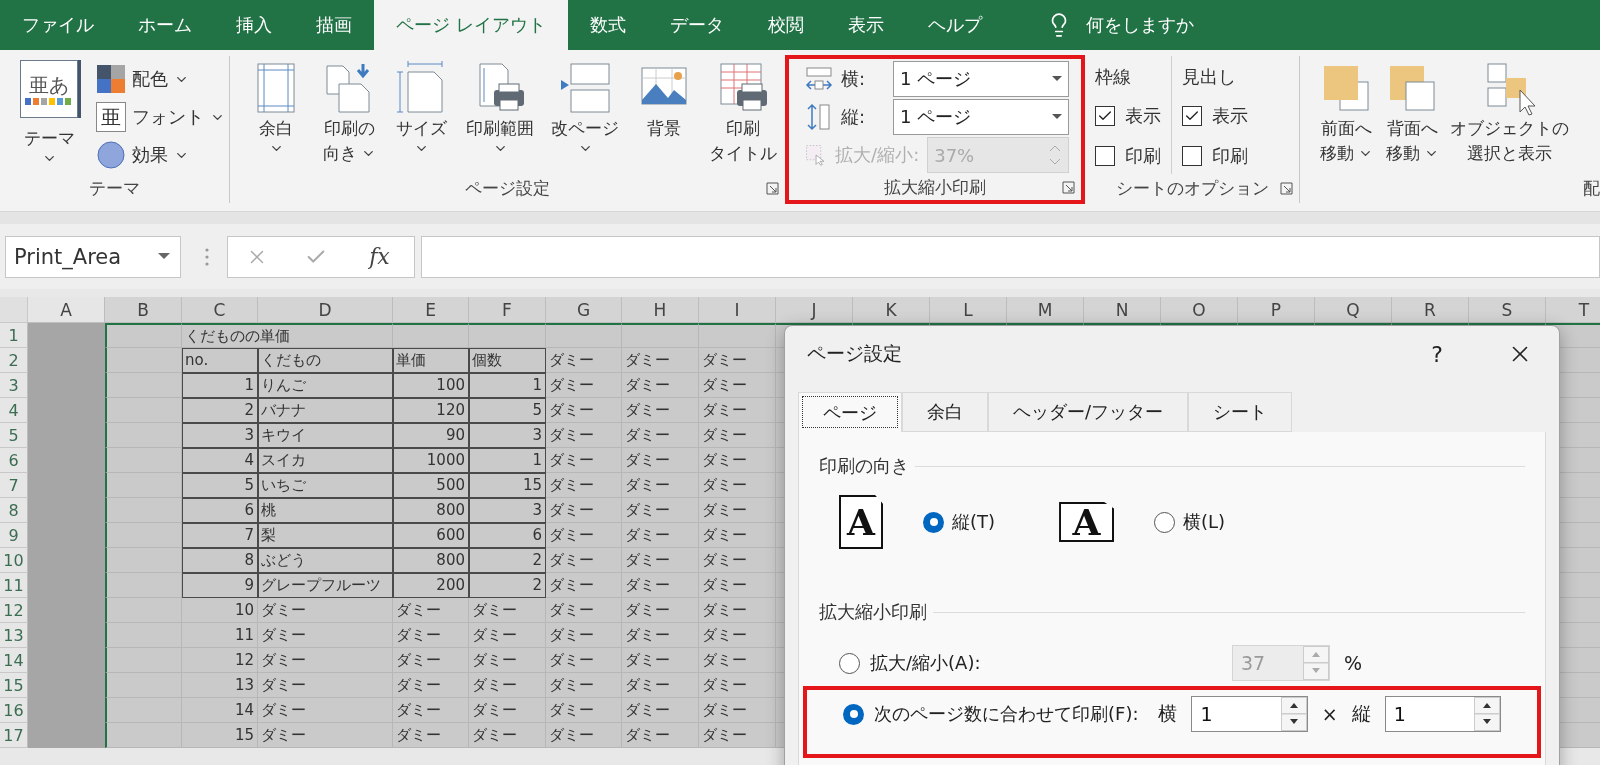  What do you see at coordinates (93, 256) in the screenshot?
I see `name-box: Print_Area` at bounding box center [93, 256].